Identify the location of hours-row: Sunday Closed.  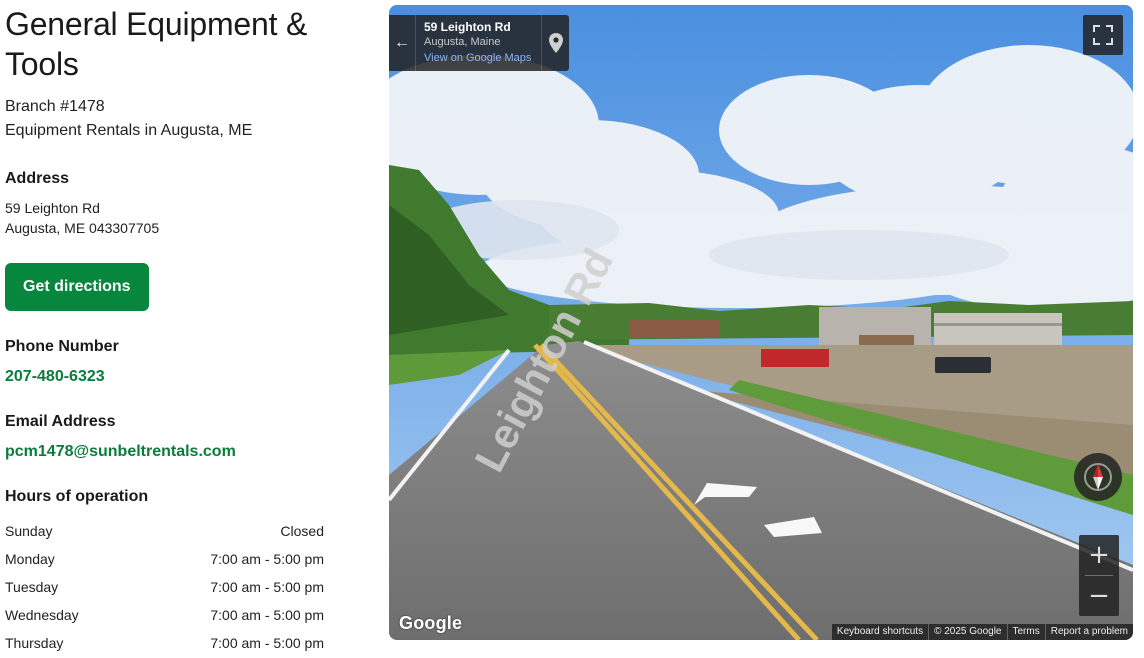
(164, 531).